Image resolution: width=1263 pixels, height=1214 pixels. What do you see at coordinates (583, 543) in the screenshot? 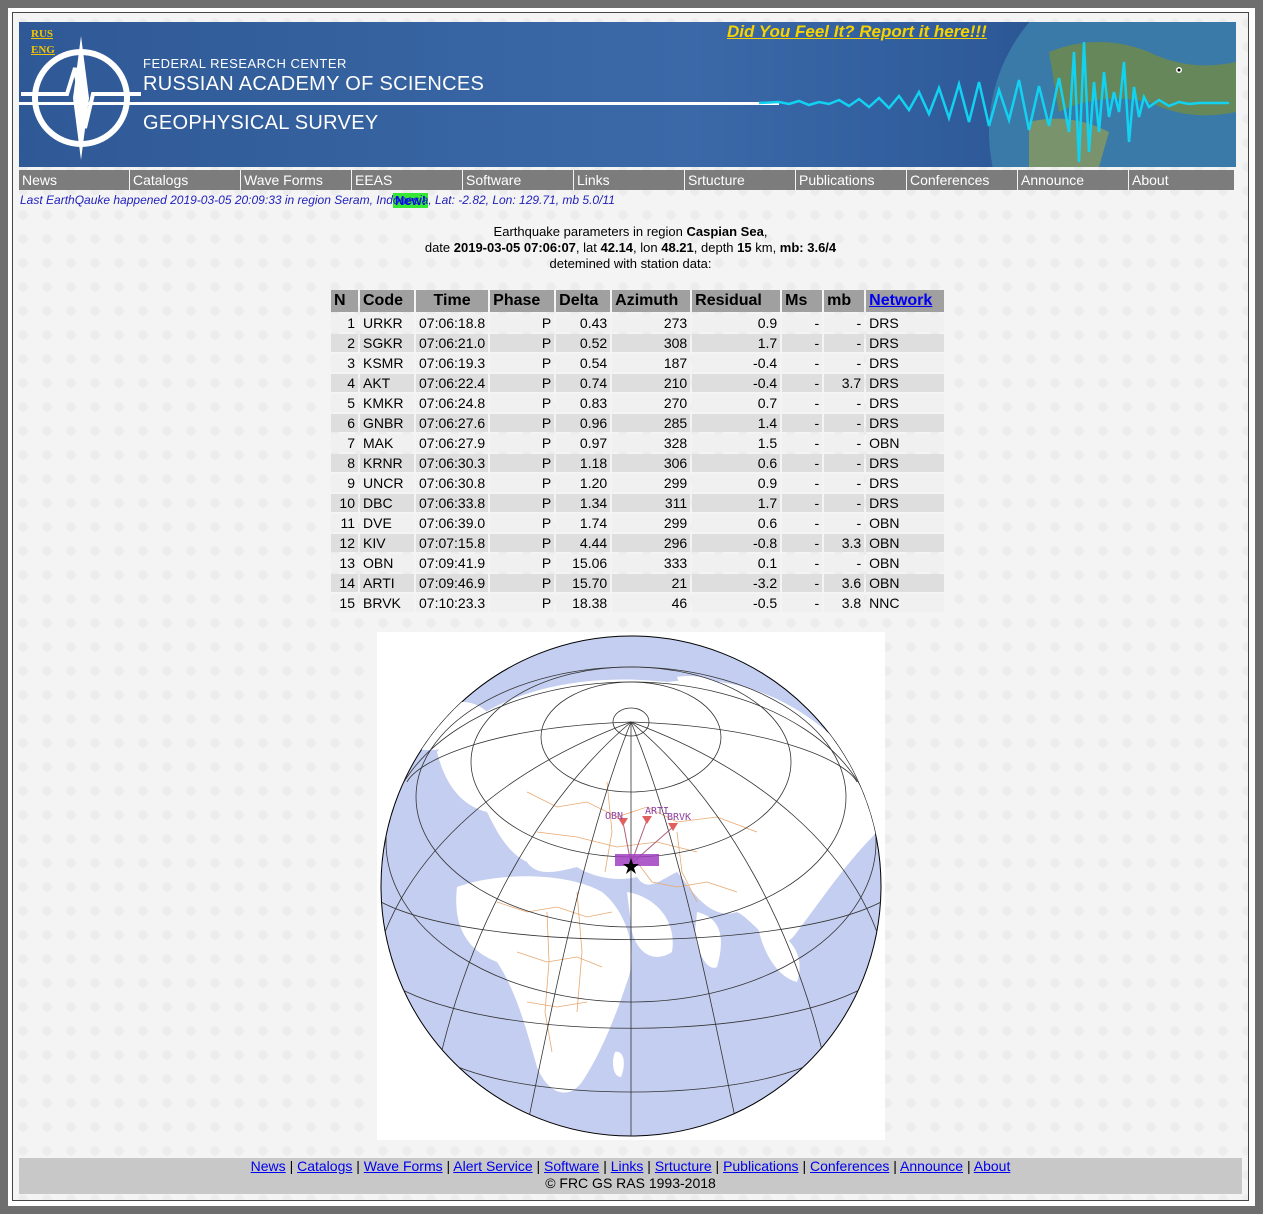
I see `table-cell: 4.44` at bounding box center [583, 543].